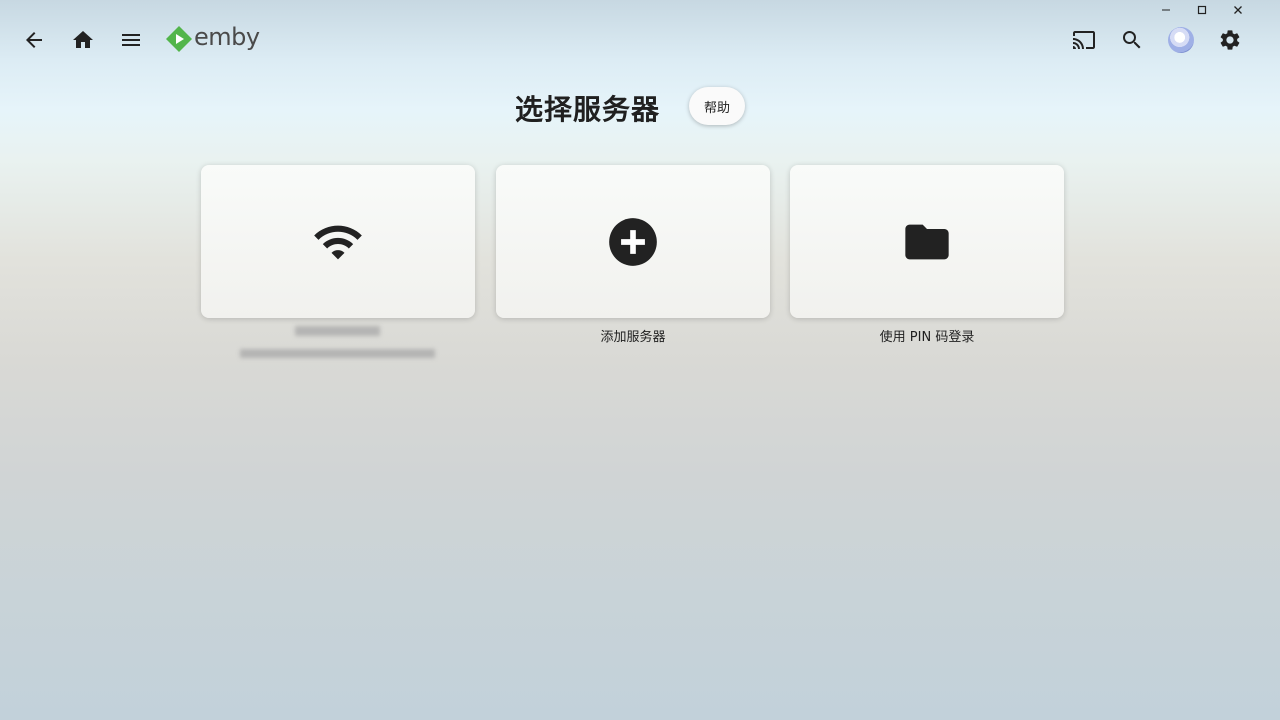 Image resolution: width=1280 pixels, height=720 pixels. I want to click on add-circle-icon, so click(633, 241).